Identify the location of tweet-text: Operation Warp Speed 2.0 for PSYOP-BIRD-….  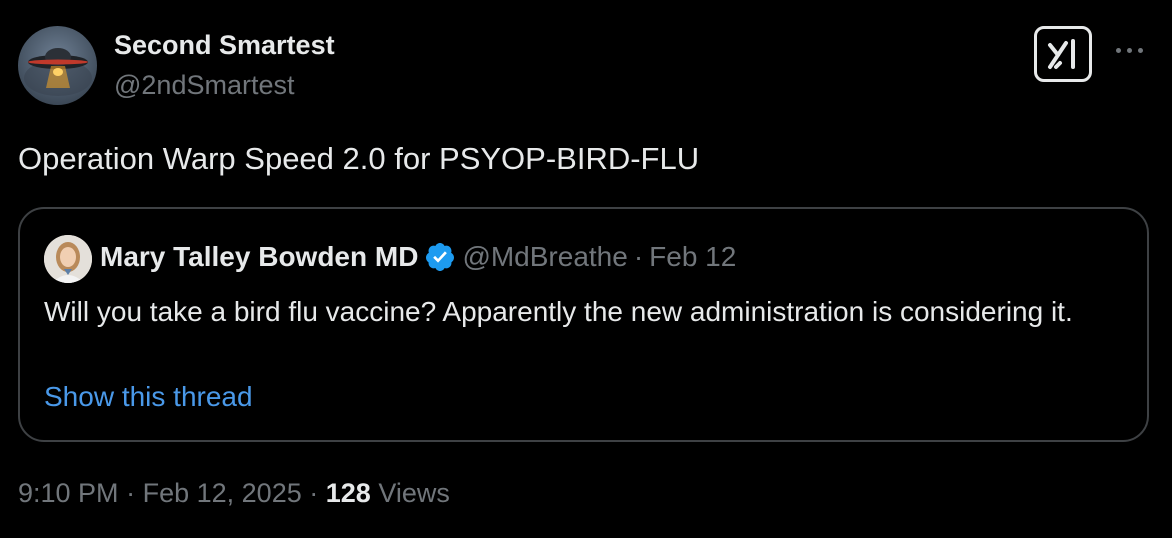
(359, 158).